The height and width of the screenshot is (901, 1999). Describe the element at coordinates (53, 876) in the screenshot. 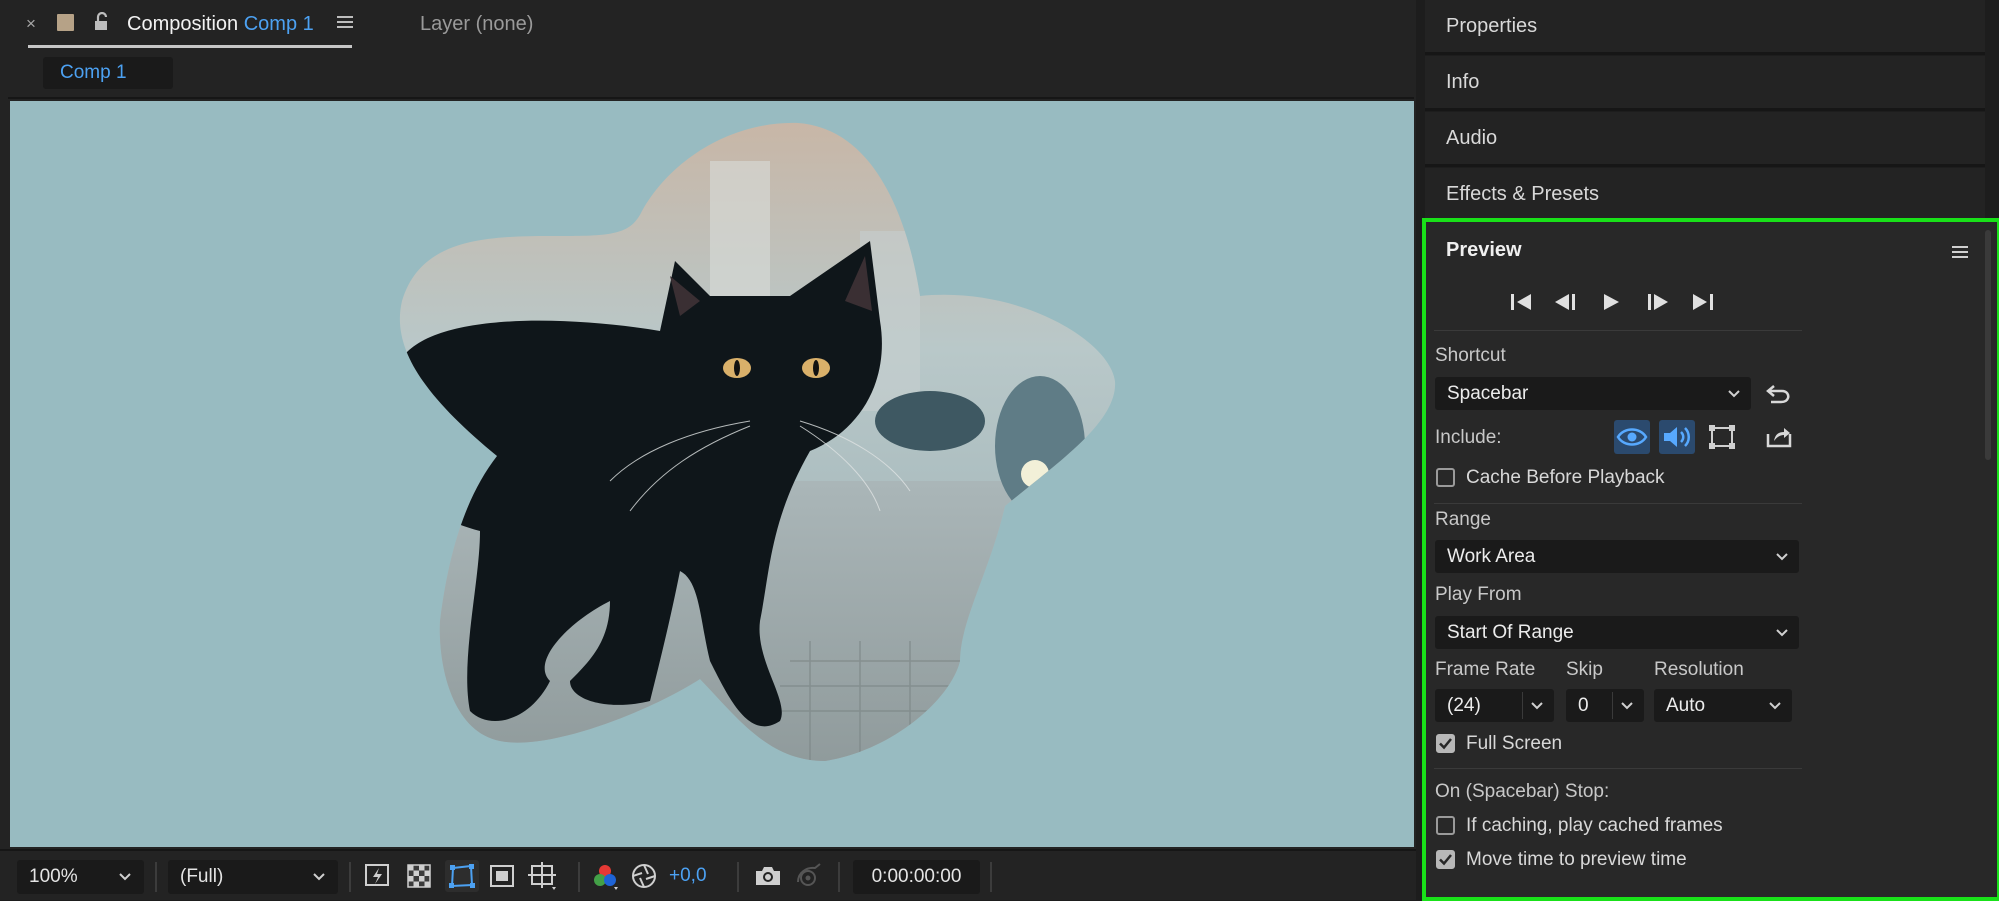

I see `magnification-value: 100%` at that location.